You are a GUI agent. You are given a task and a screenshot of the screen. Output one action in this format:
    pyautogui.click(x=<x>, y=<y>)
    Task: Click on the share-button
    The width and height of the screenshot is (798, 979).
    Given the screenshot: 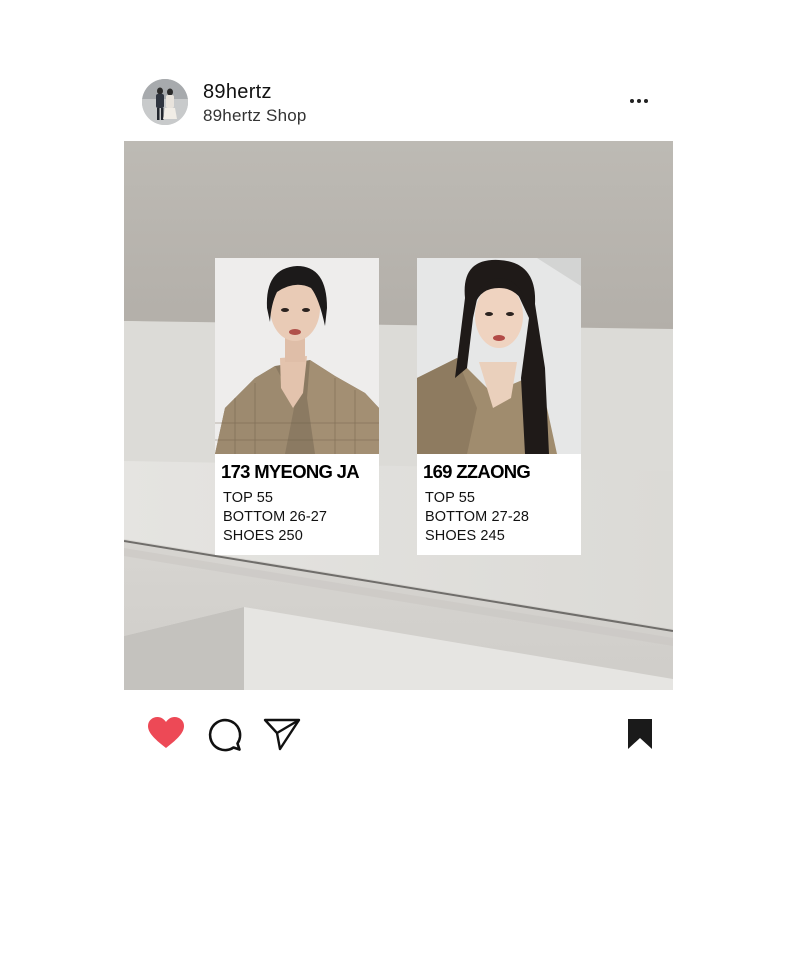 What is the action you would take?
    pyautogui.click(x=282, y=736)
    